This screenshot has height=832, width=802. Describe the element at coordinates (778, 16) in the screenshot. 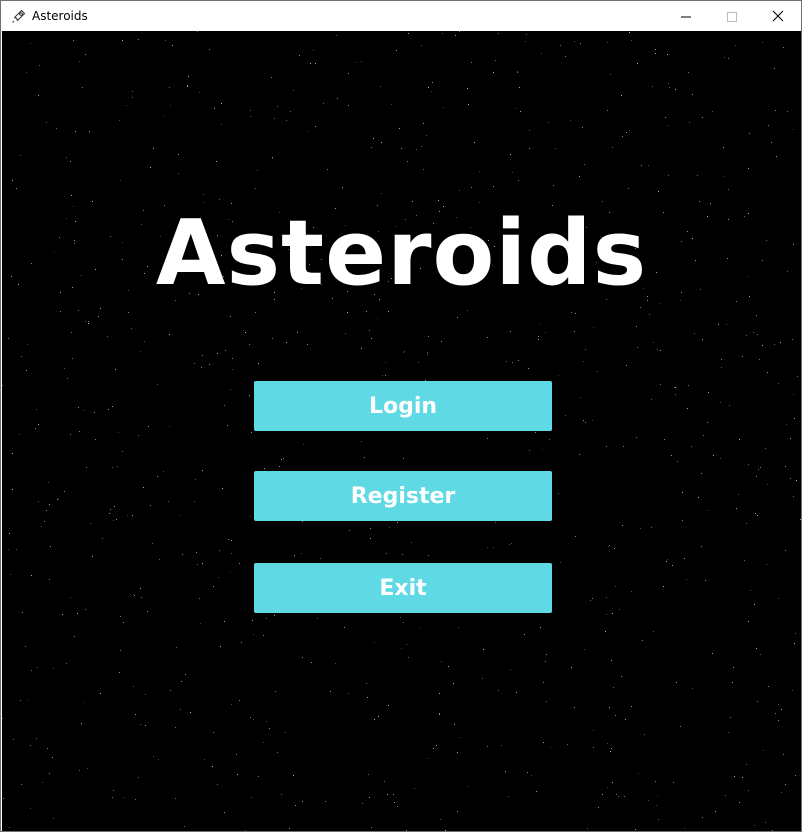

I see `close-button` at that location.